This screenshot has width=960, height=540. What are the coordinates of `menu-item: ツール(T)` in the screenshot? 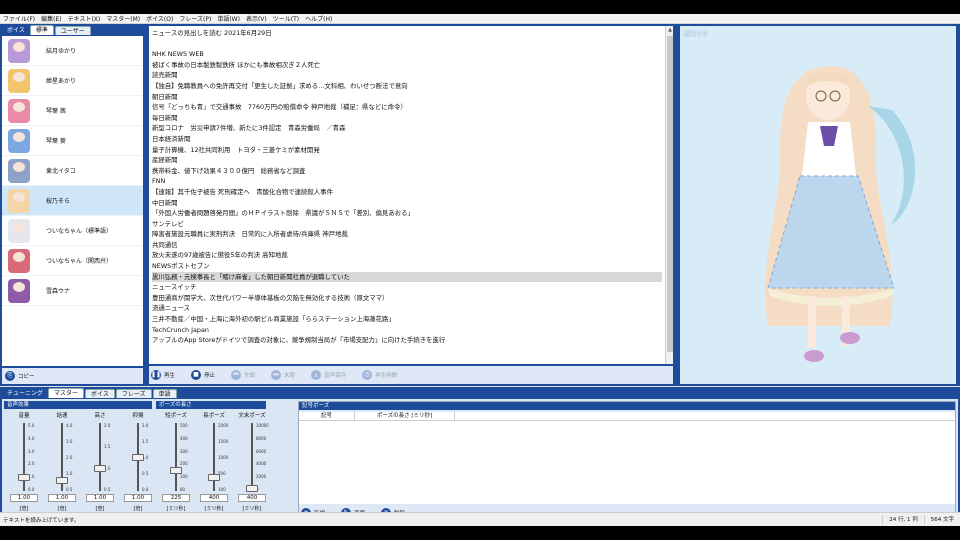 It's located at (286, 18).